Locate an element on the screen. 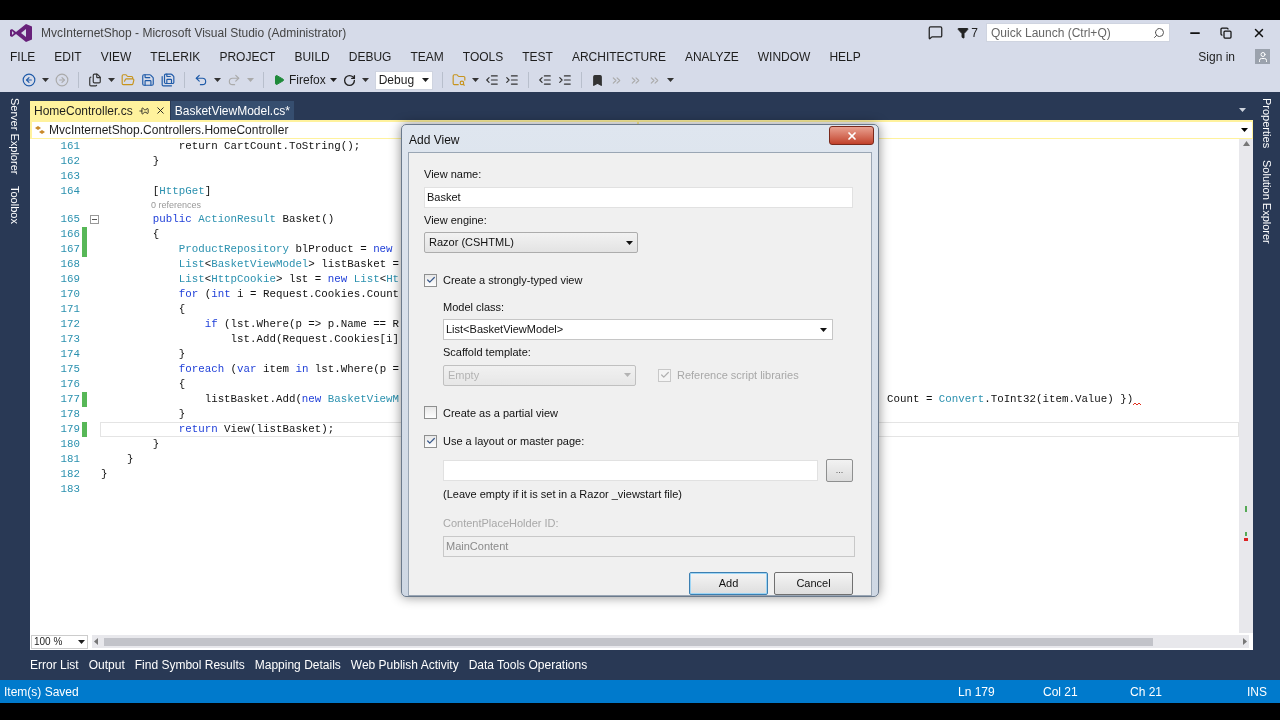  side-tab: Properties is located at coordinates (1266, 123).